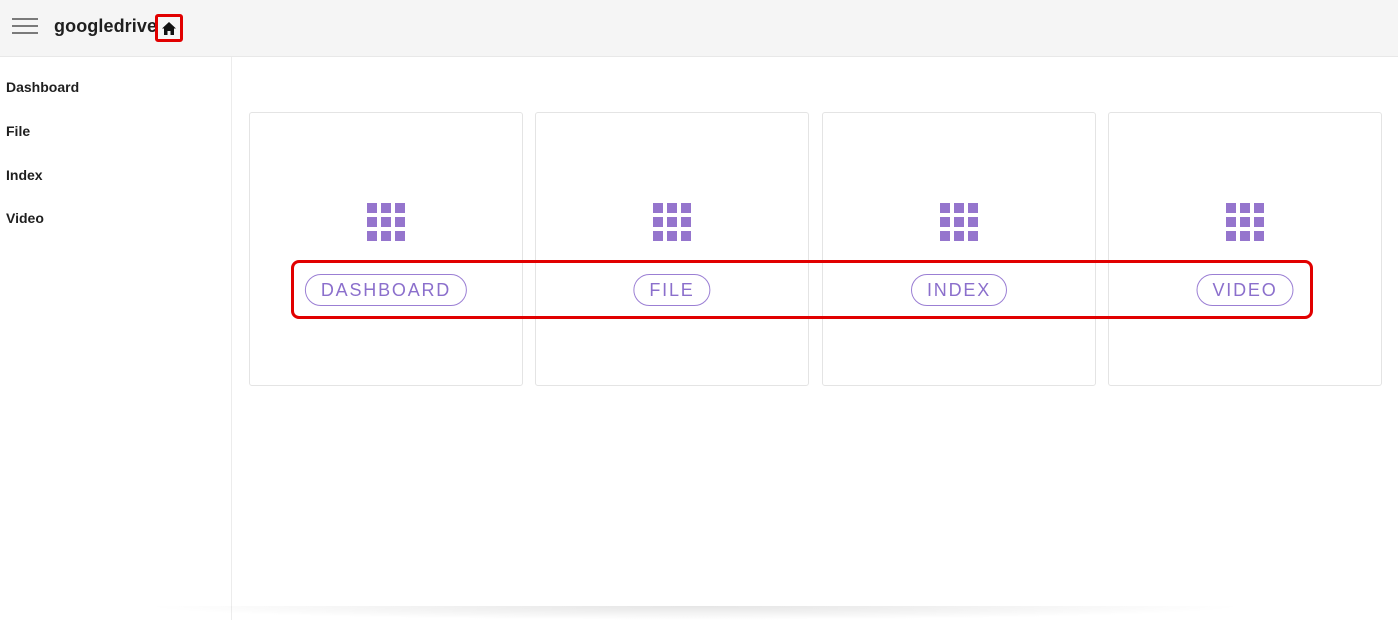 Image resolution: width=1398 pixels, height=620 pixels. What do you see at coordinates (959, 249) in the screenshot?
I see `card-index: INDEX` at bounding box center [959, 249].